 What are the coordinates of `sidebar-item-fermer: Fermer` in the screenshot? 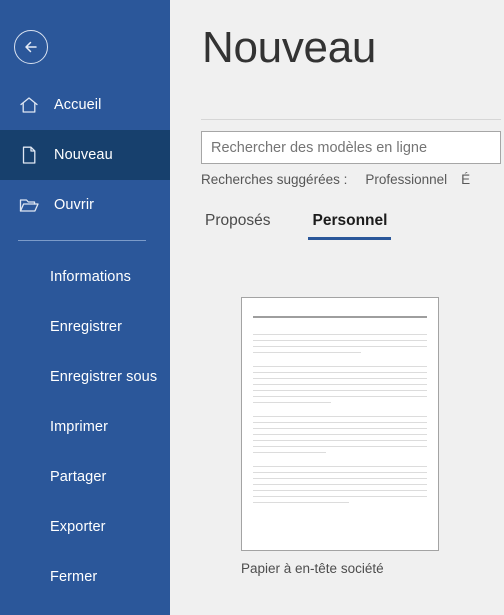 It's located at (85, 577).